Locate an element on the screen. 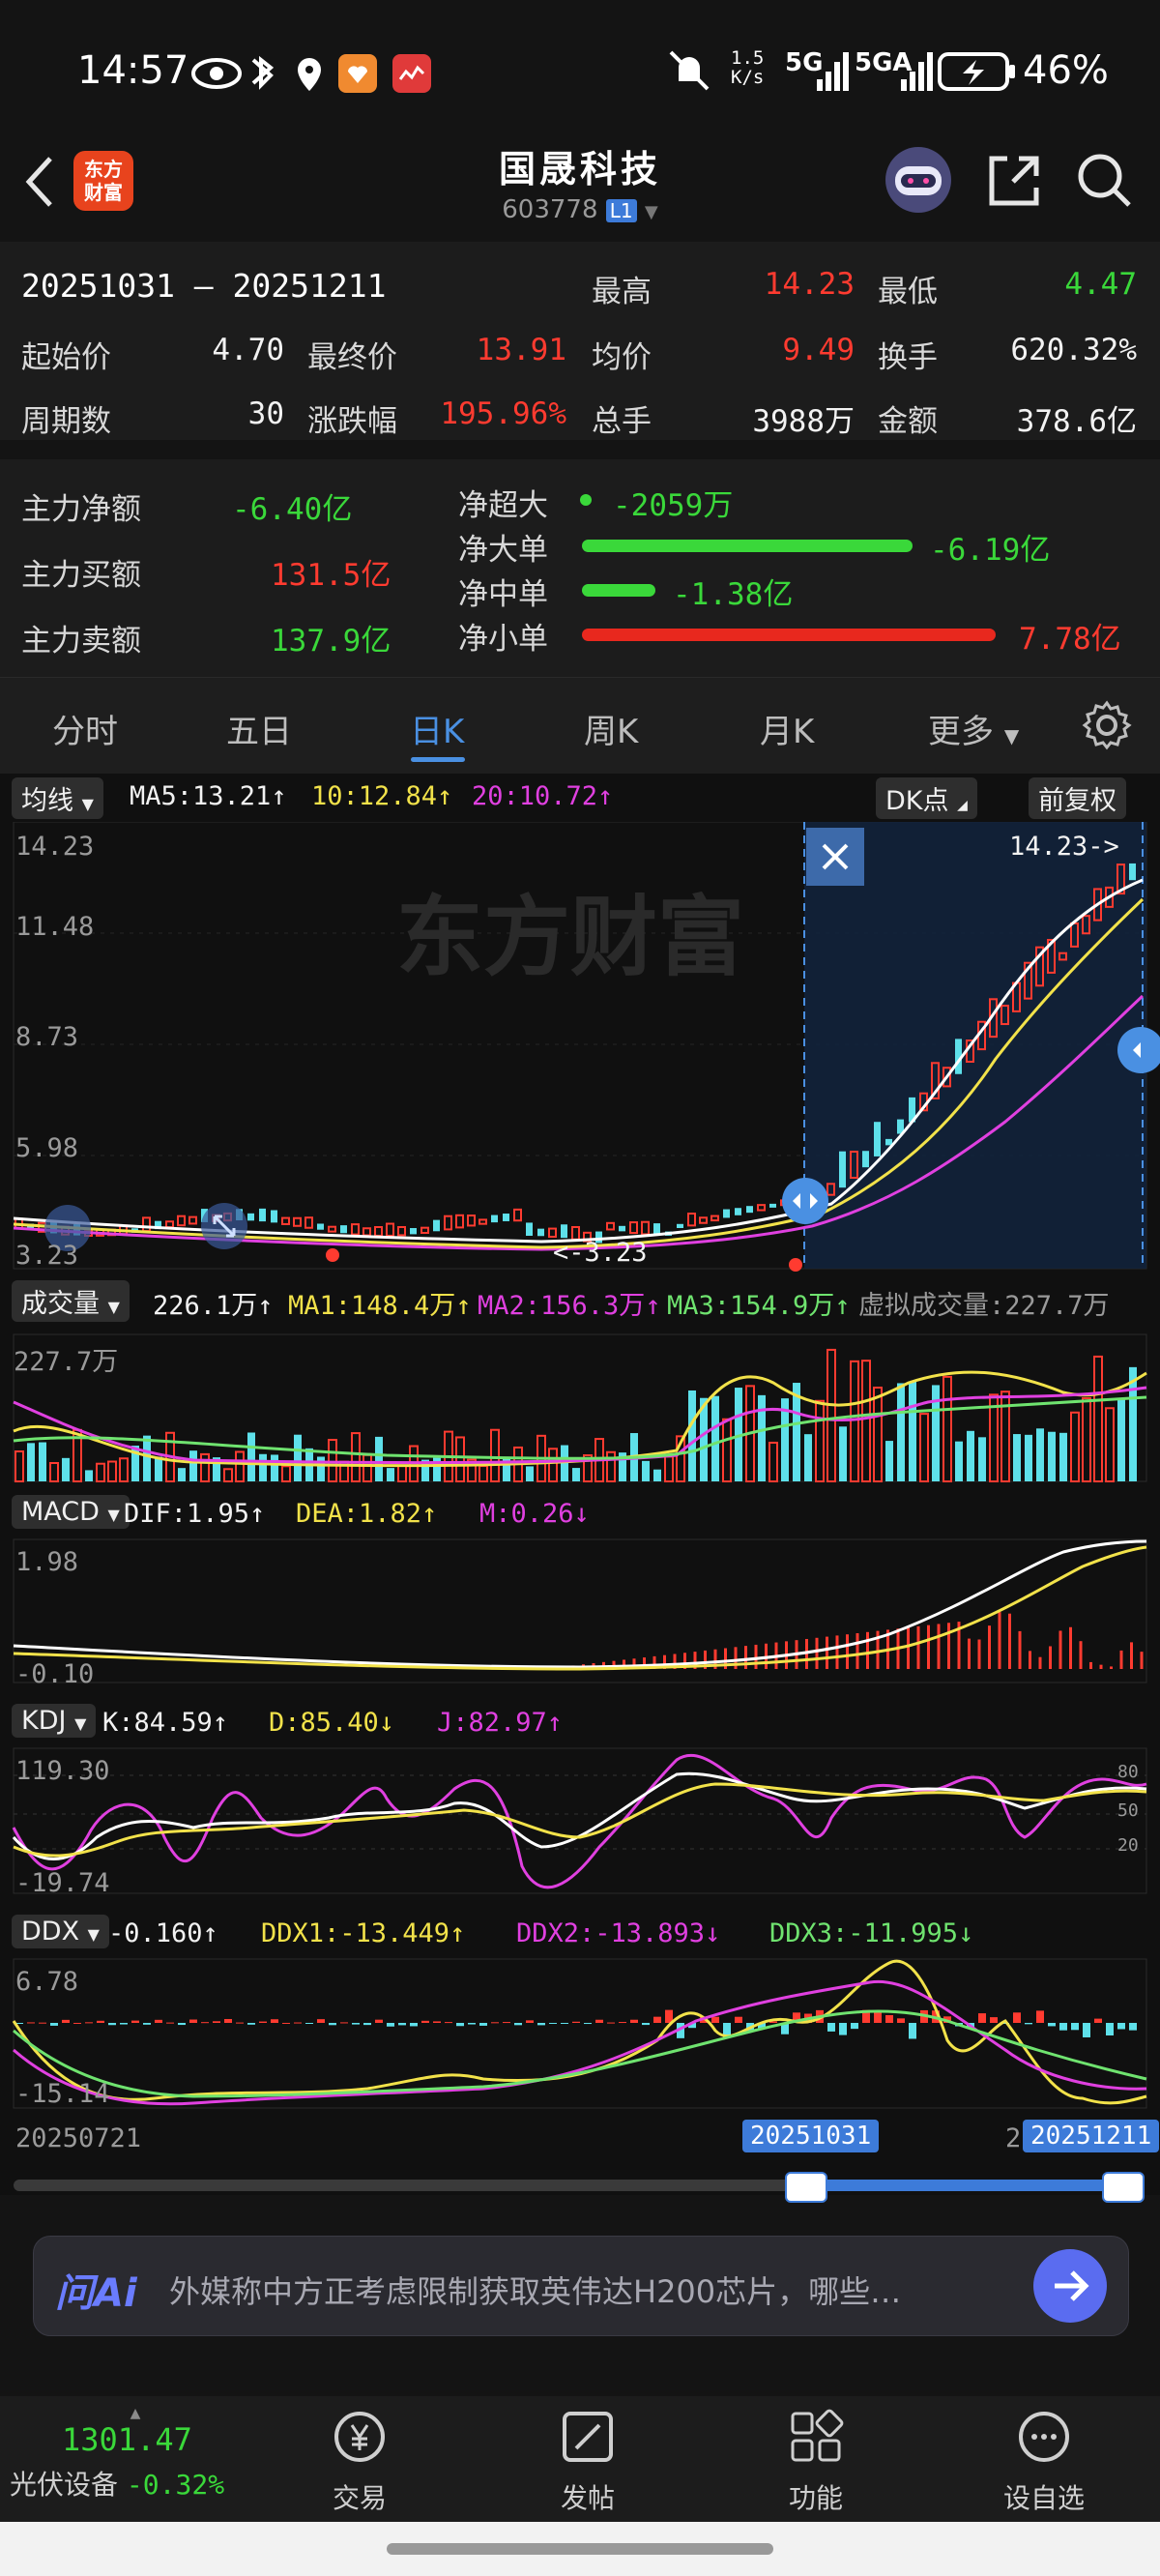  label-turnover: 换手 is located at coordinates (908, 357).